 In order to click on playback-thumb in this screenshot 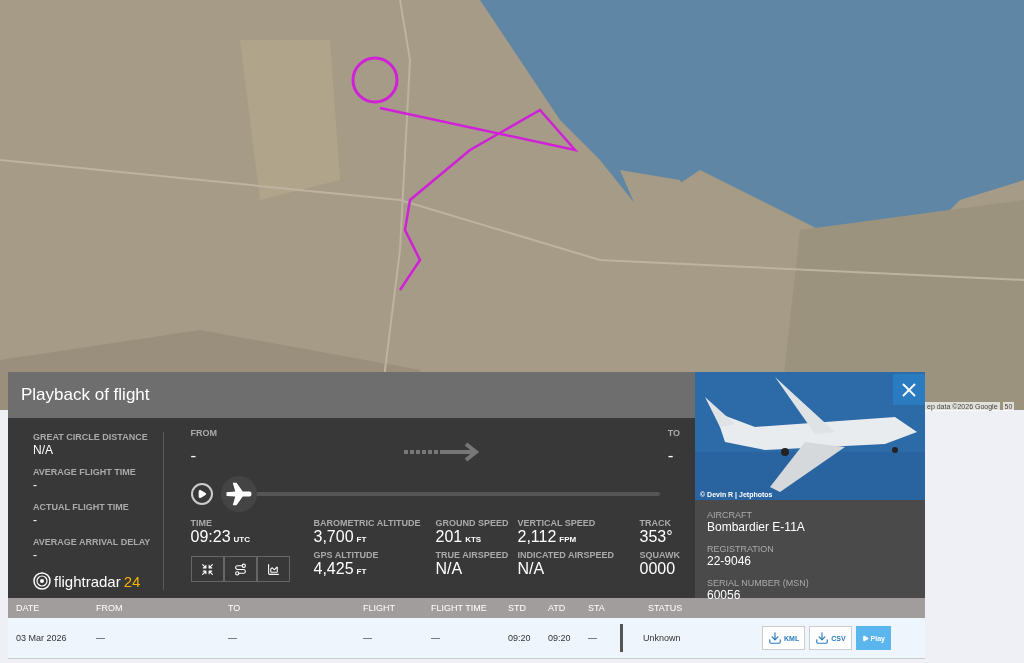, I will do `click(238, 494)`.